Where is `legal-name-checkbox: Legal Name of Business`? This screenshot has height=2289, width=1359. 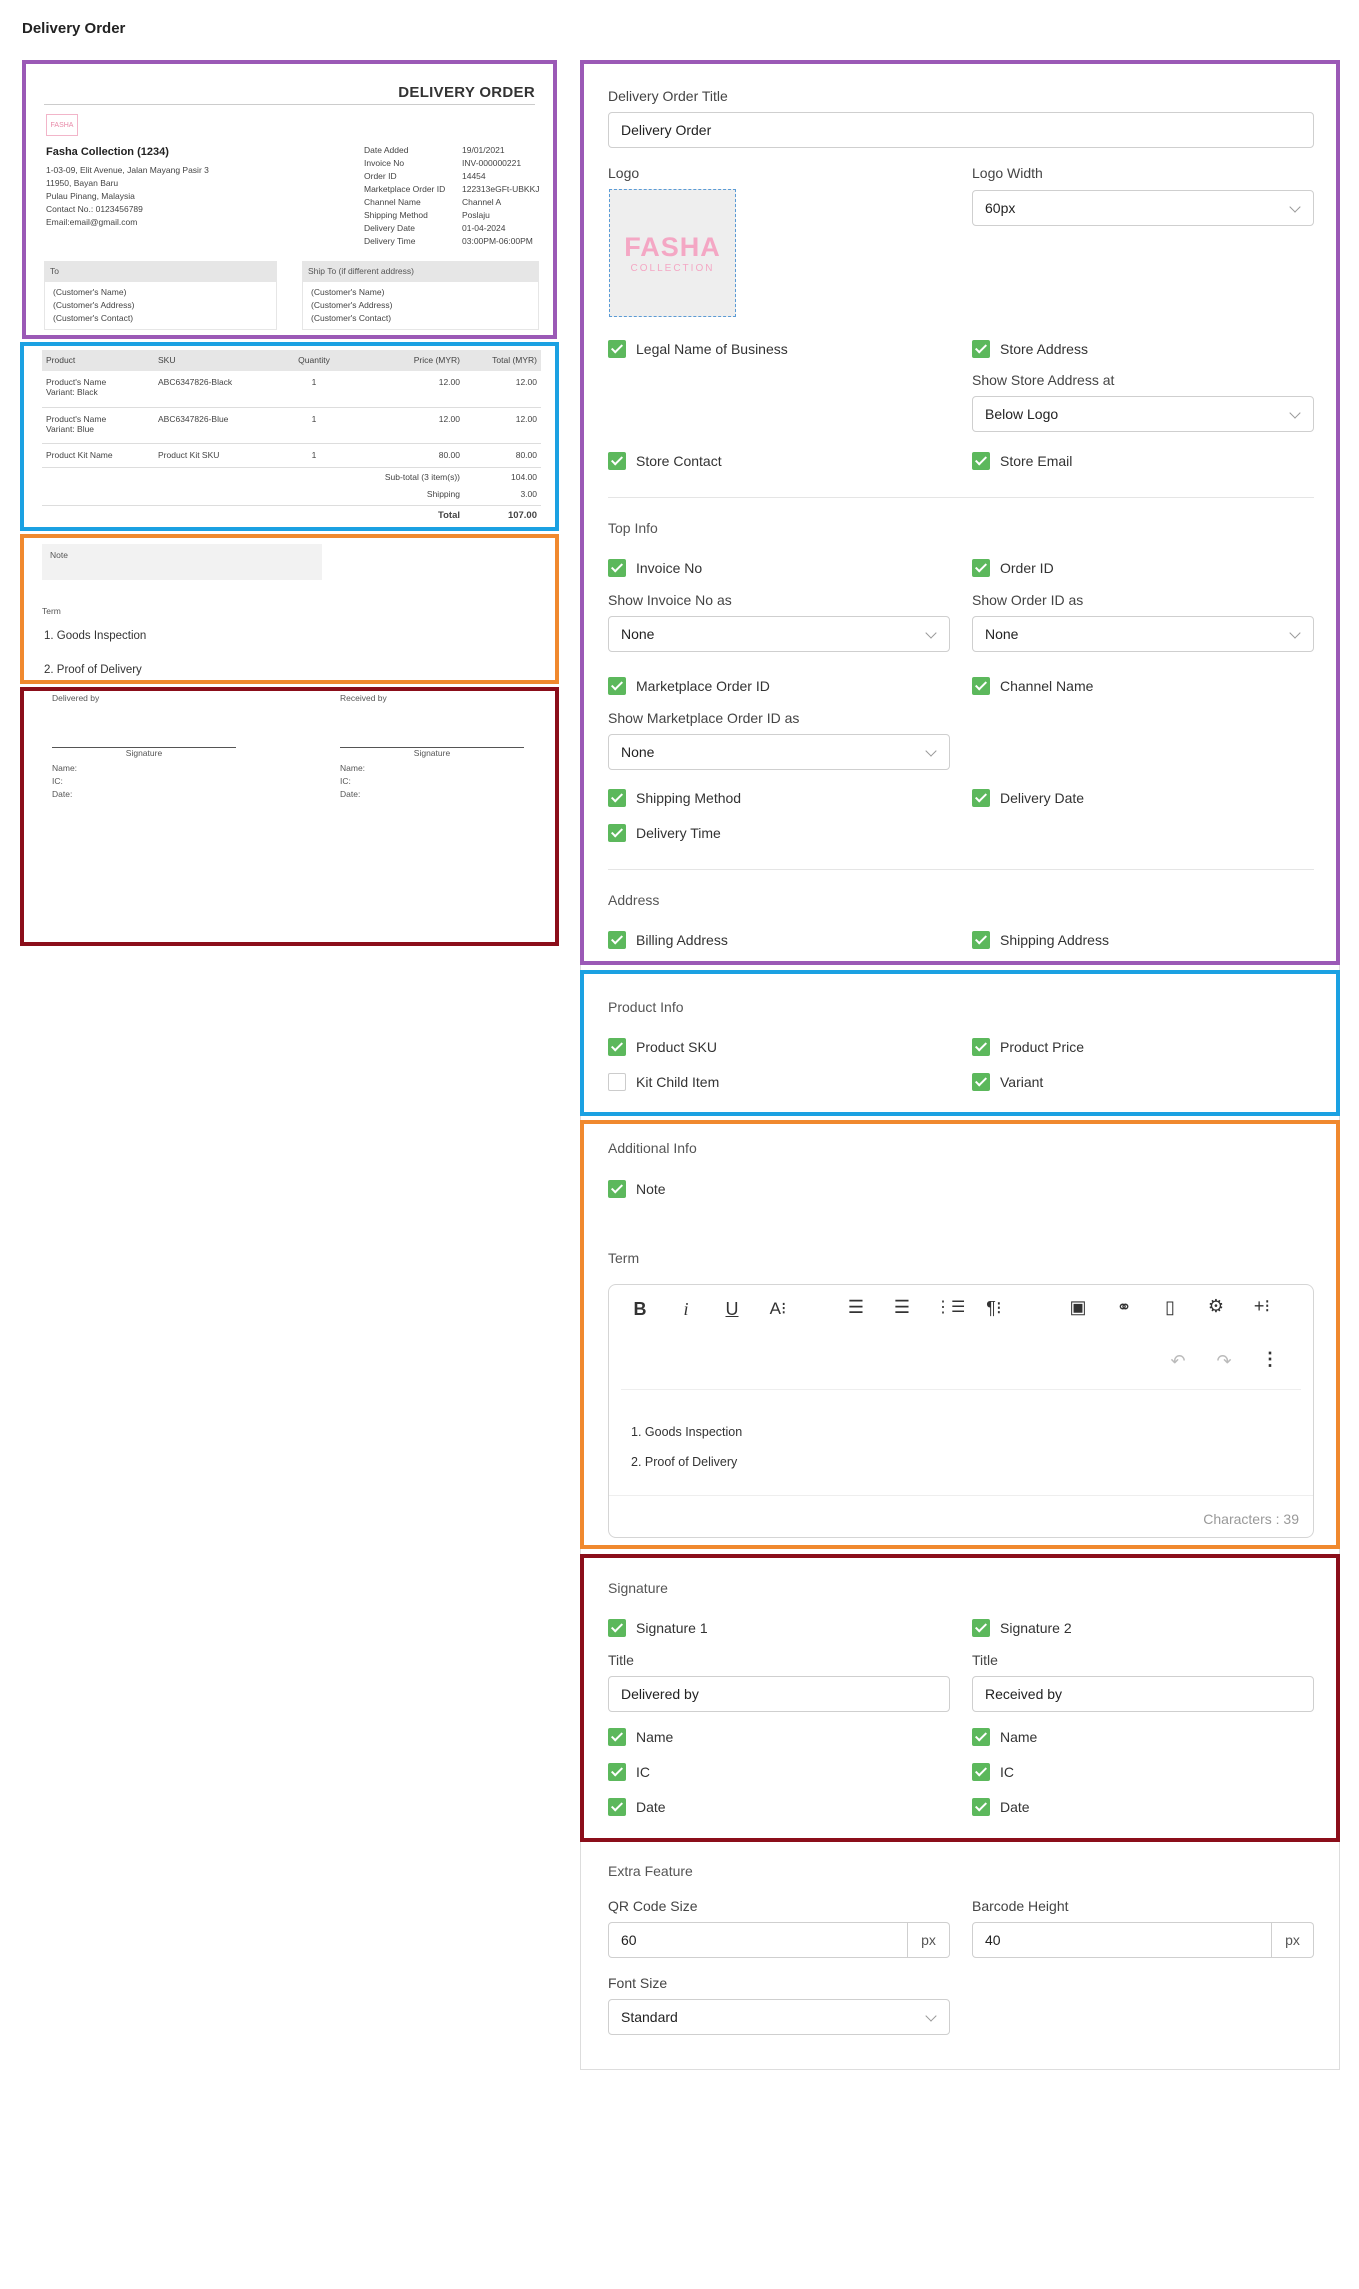 legal-name-checkbox: Legal Name of Business is located at coordinates (698, 349).